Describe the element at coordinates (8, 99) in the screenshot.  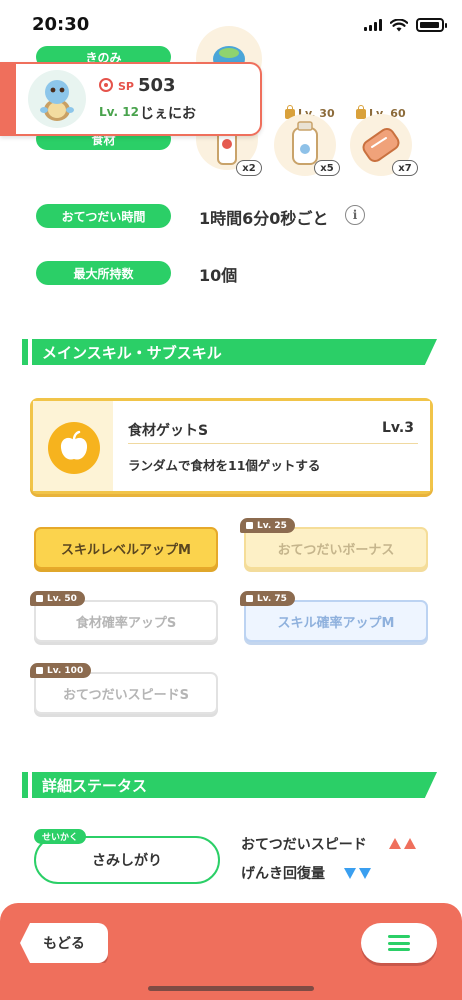
I see `pokemon-card-tab` at that location.